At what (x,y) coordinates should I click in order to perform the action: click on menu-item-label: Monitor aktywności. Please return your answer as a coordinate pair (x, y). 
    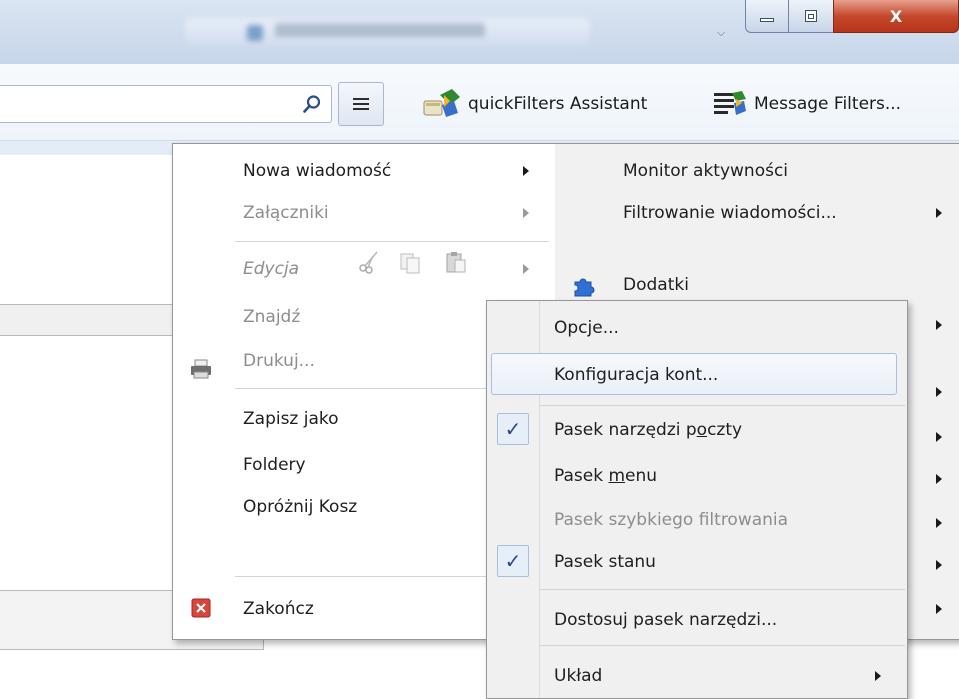
    Looking at the image, I should click on (706, 171).